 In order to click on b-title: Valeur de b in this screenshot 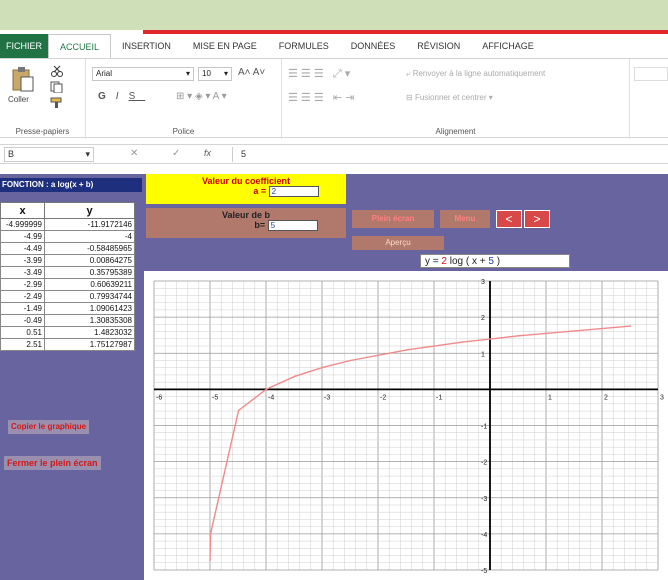, I will do `click(246, 215)`.